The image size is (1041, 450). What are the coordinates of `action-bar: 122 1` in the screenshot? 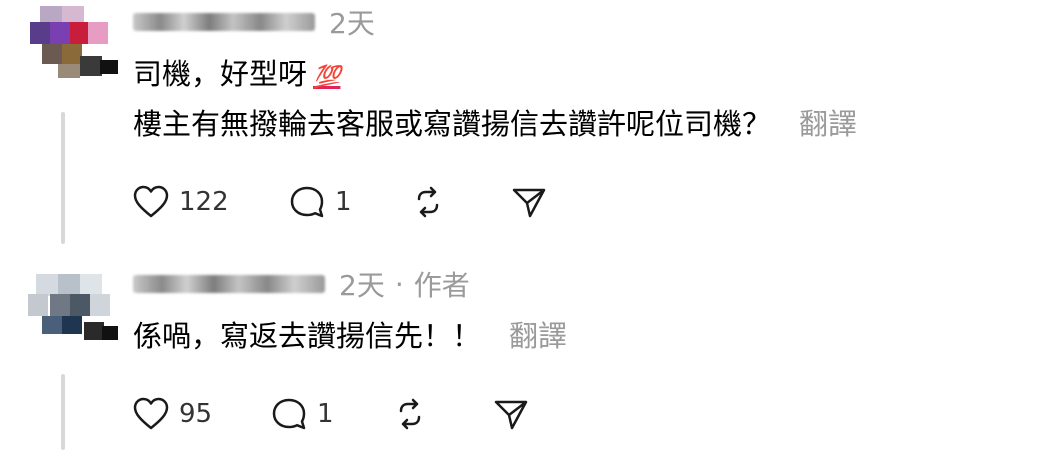 It's located at (340, 202).